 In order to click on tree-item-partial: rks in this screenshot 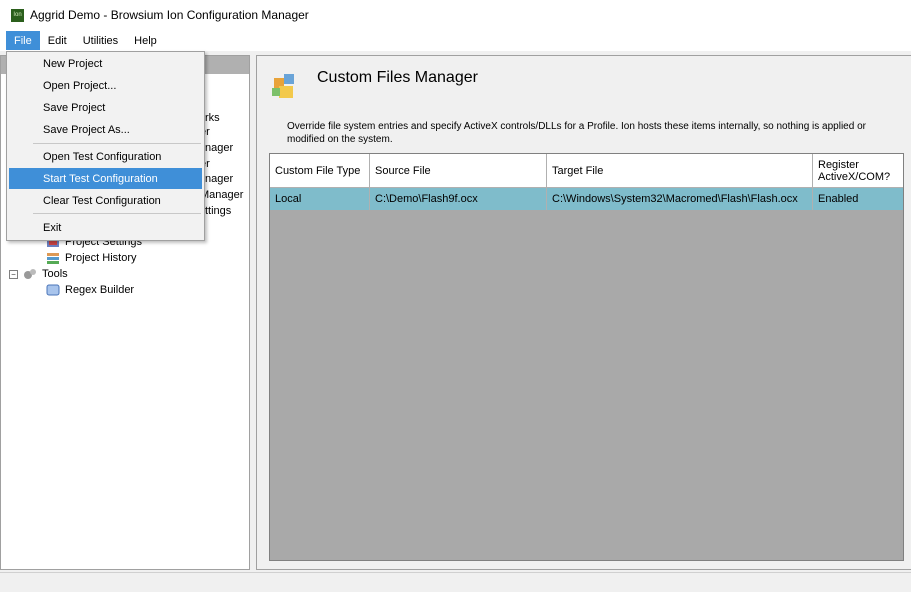, I will do `click(212, 118)`.